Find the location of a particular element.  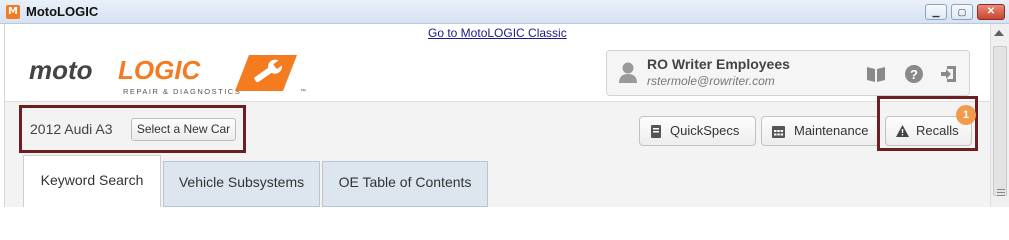

recalls-count-badge: 1 is located at coordinates (966, 115).